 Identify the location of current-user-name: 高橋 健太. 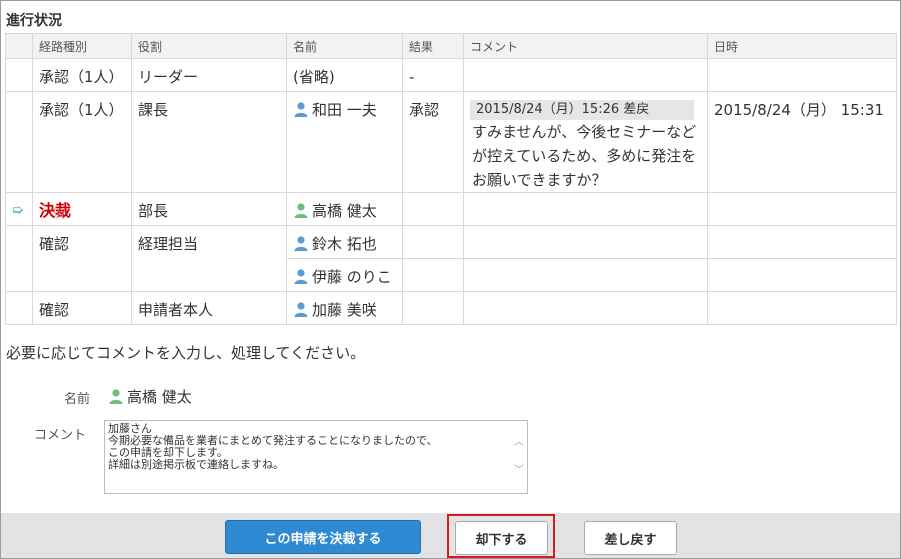
(159, 397).